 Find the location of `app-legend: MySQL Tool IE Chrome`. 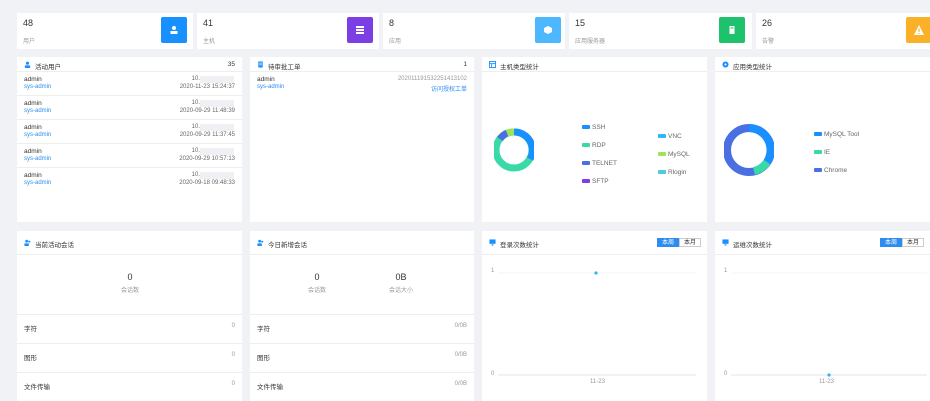

app-legend: MySQL Tool IE Chrome is located at coordinates (836, 153).